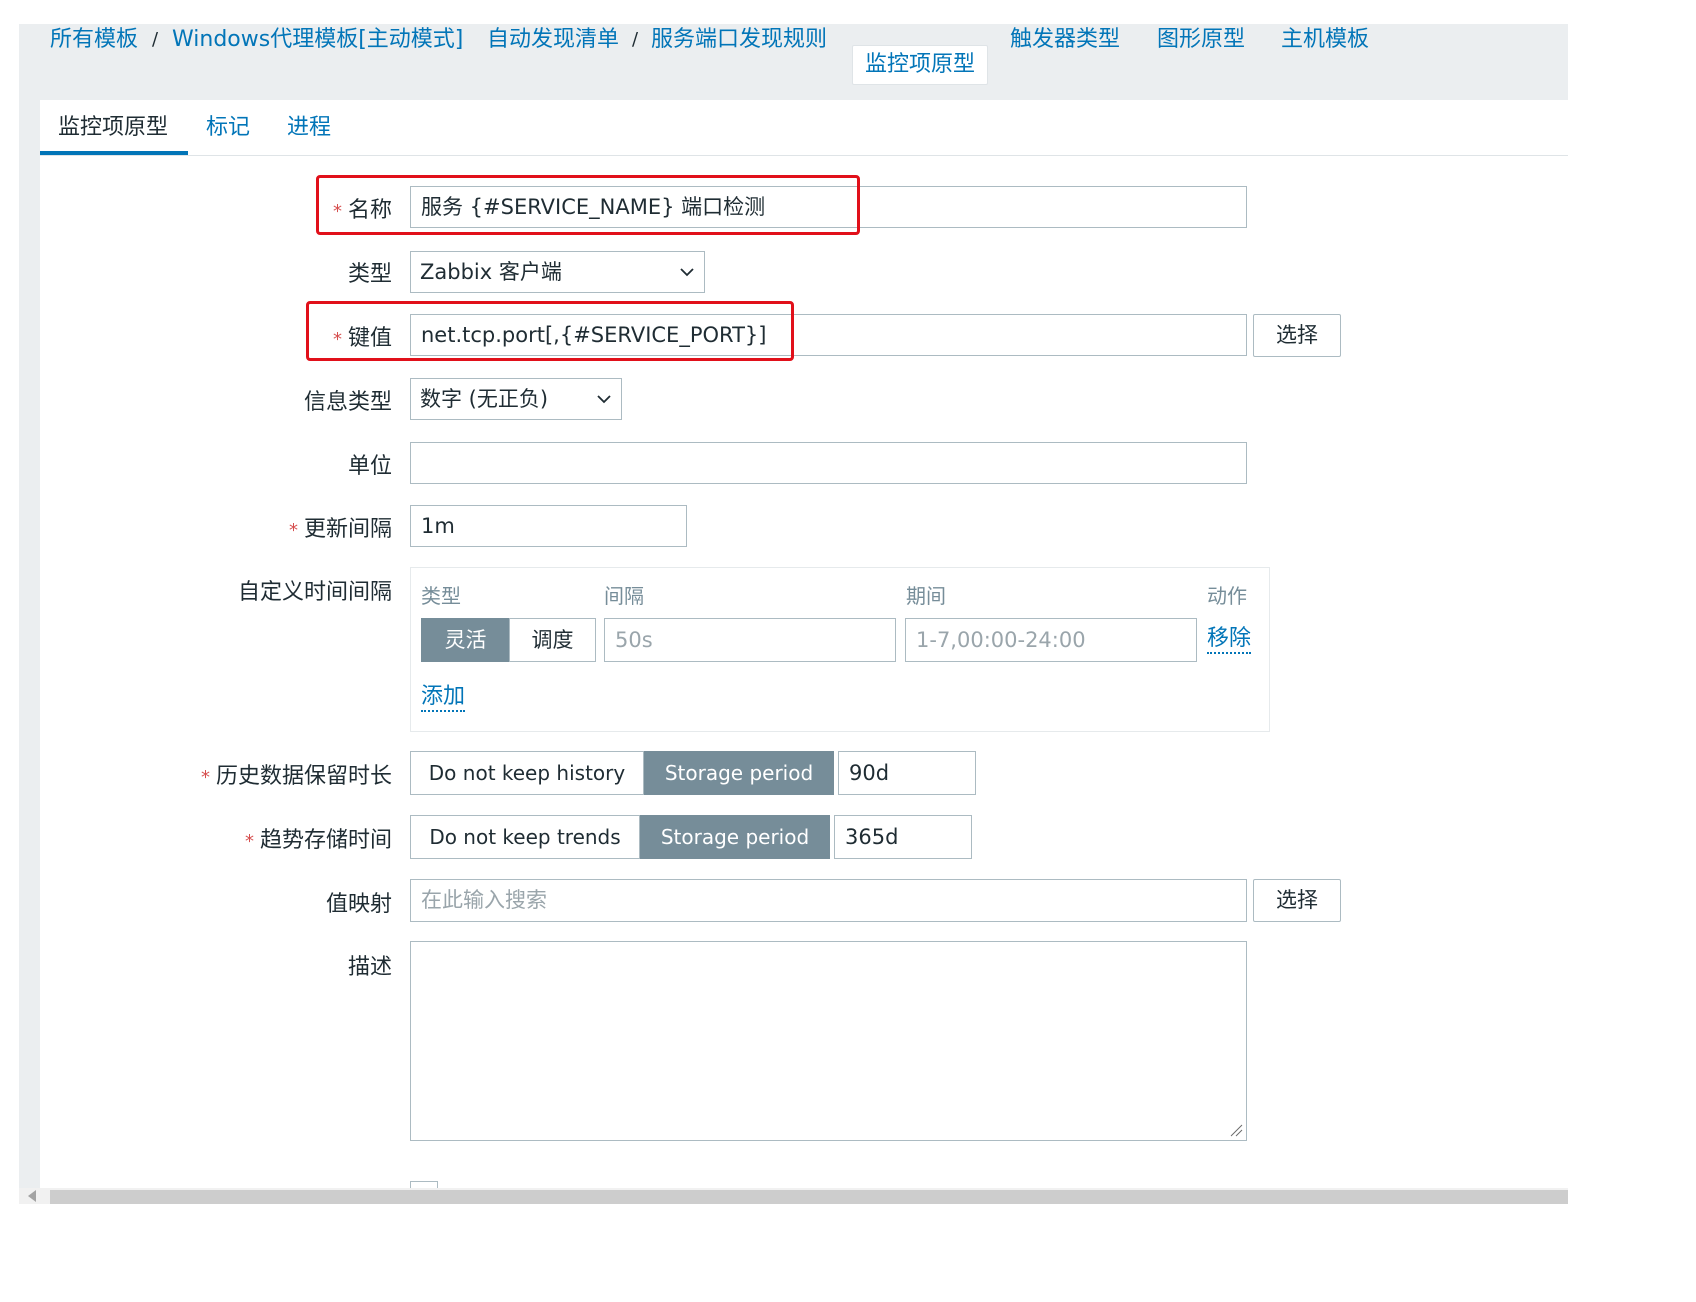 Image resolution: width=1696 pixels, height=1302 pixels. What do you see at coordinates (809, 1197) in the screenshot?
I see `scrollbar-thumb` at bounding box center [809, 1197].